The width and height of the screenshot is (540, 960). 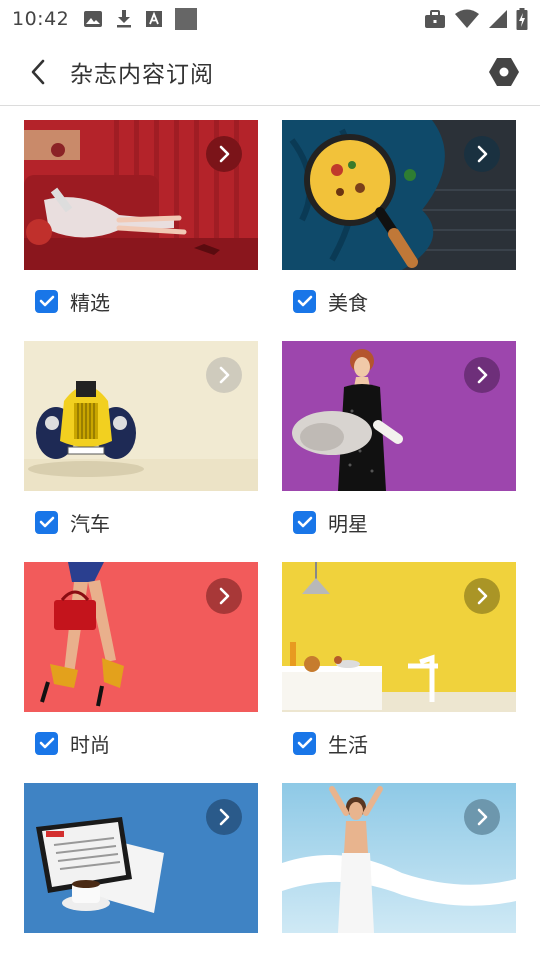 What do you see at coordinates (467, 18) in the screenshot?
I see `wifi-icon` at bounding box center [467, 18].